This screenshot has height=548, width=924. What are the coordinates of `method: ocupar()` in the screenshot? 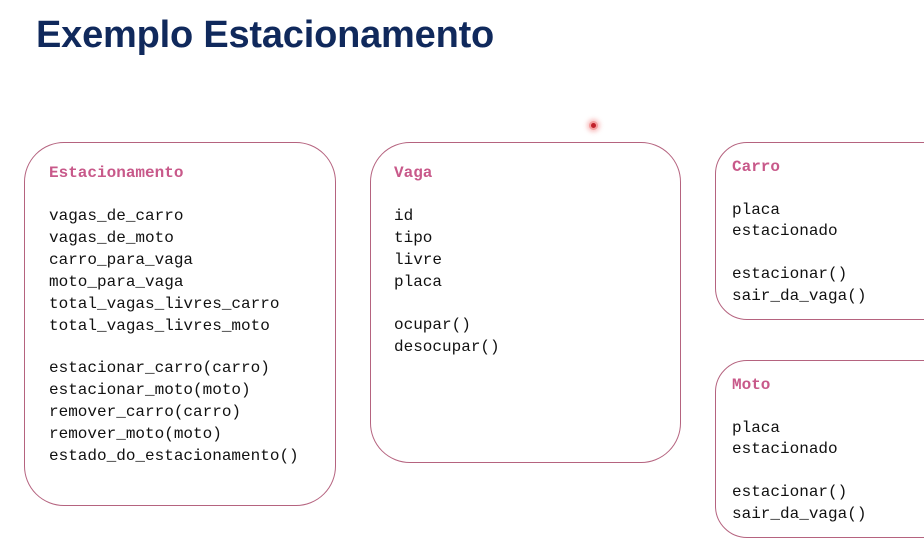 It's located at (432, 325).